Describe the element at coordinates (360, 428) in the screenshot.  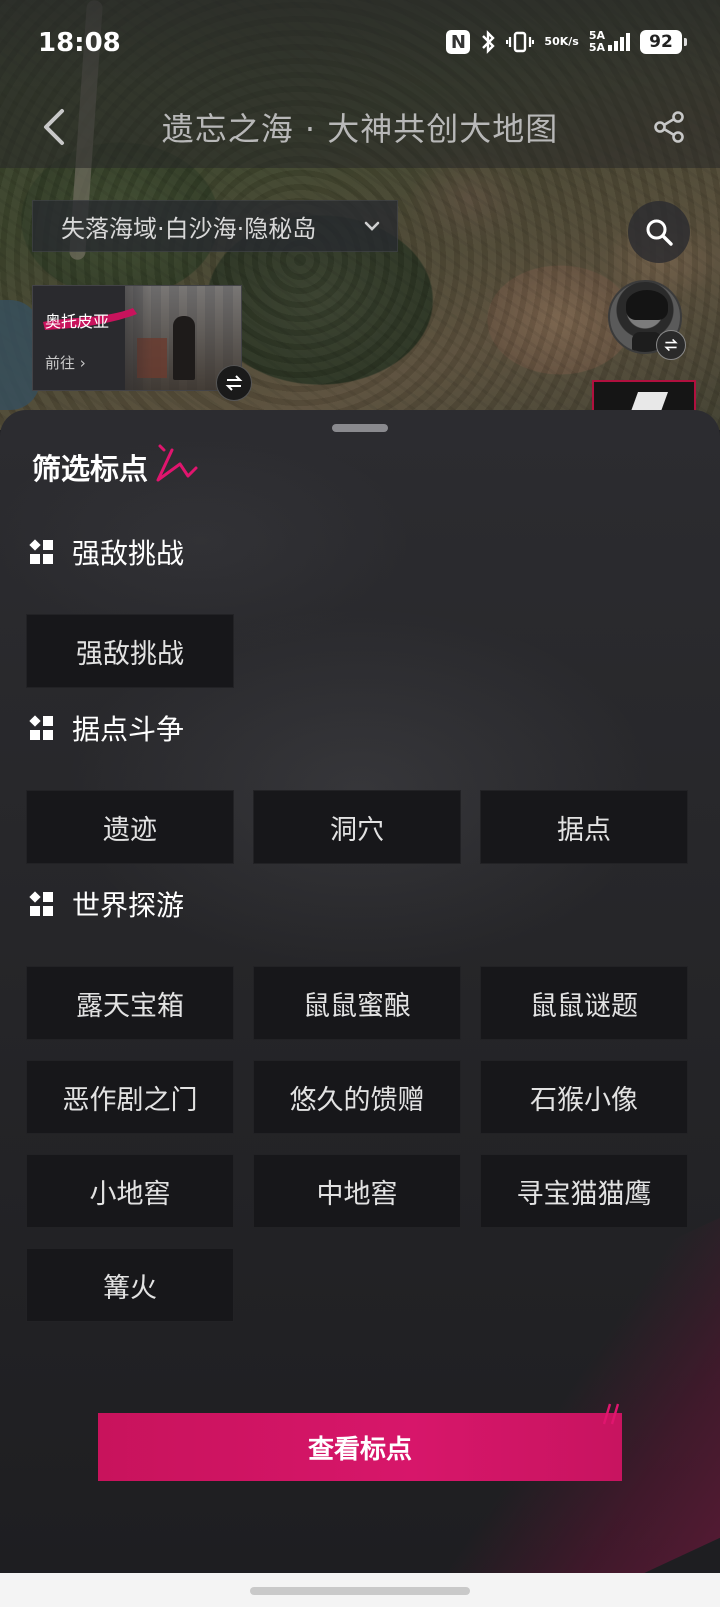
I see `sheet-drag-handle` at that location.